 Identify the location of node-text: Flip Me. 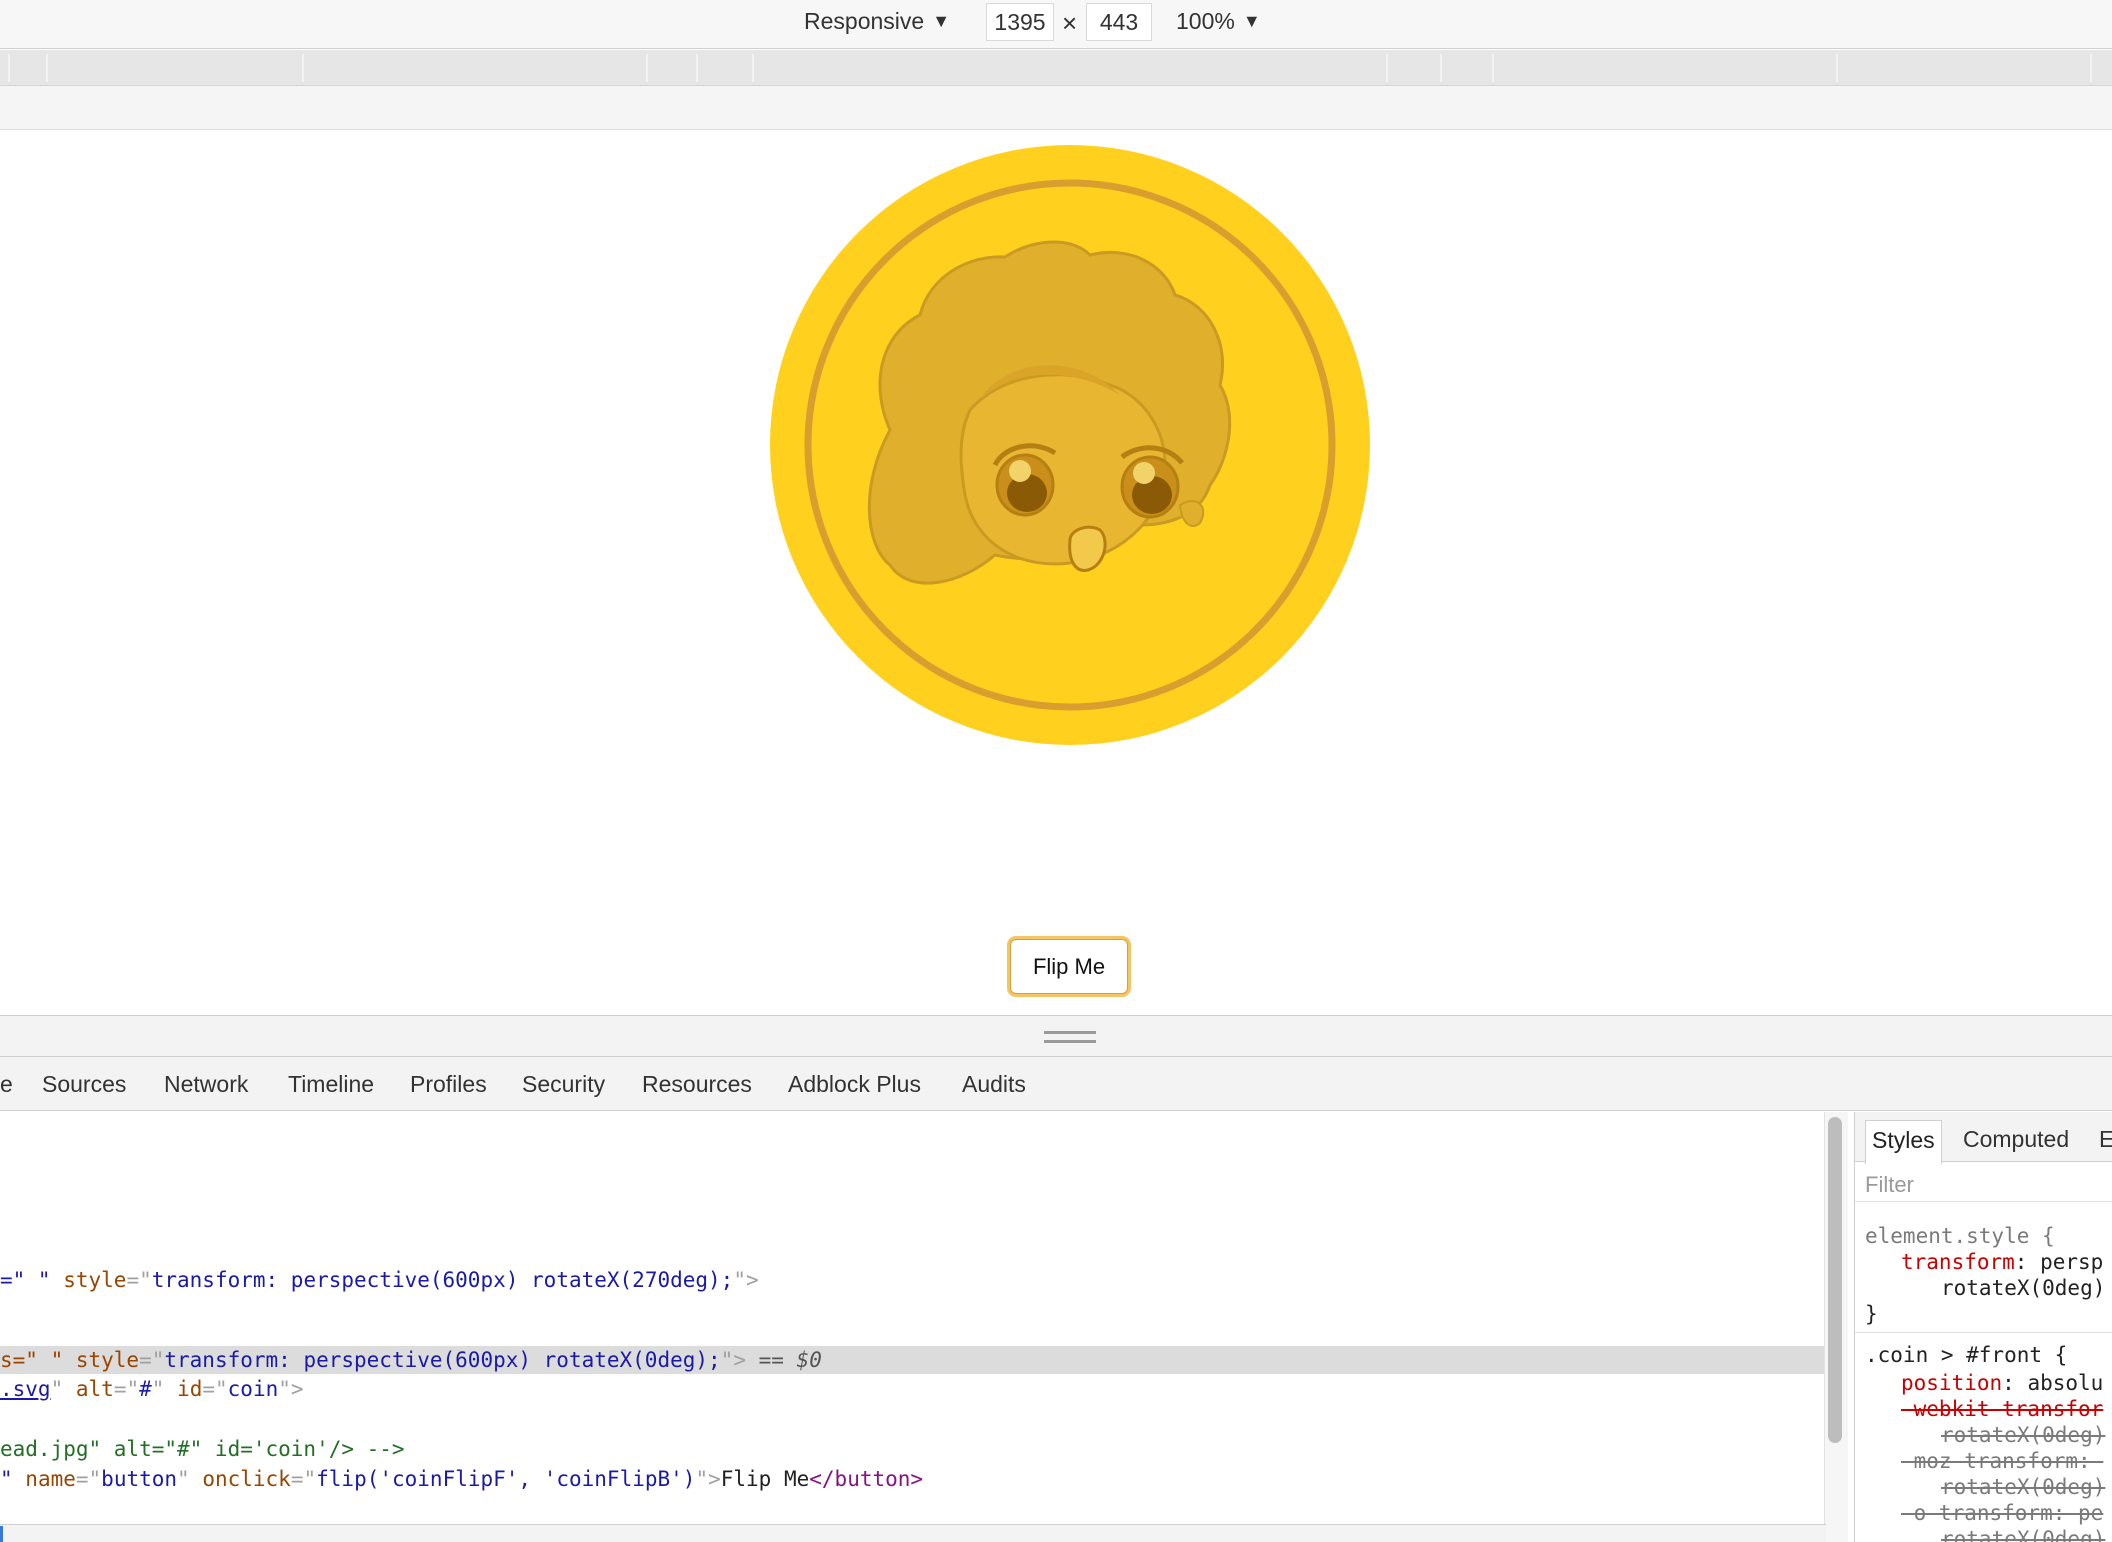
(765, 1479).